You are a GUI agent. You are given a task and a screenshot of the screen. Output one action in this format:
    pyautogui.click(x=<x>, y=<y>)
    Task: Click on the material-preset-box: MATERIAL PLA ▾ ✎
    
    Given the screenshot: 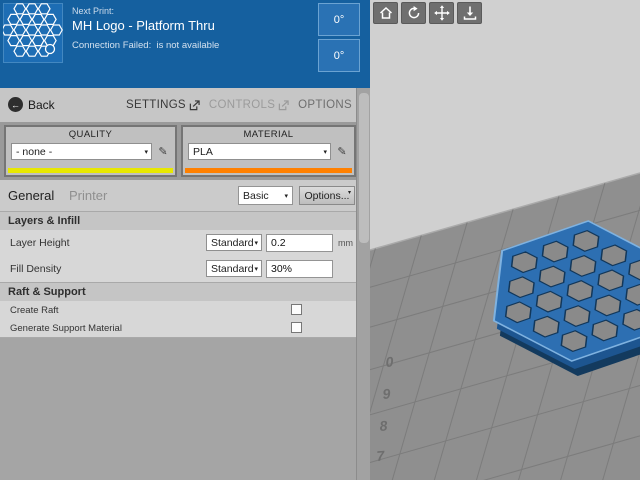 What is the action you would take?
    pyautogui.click(x=268, y=151)
    